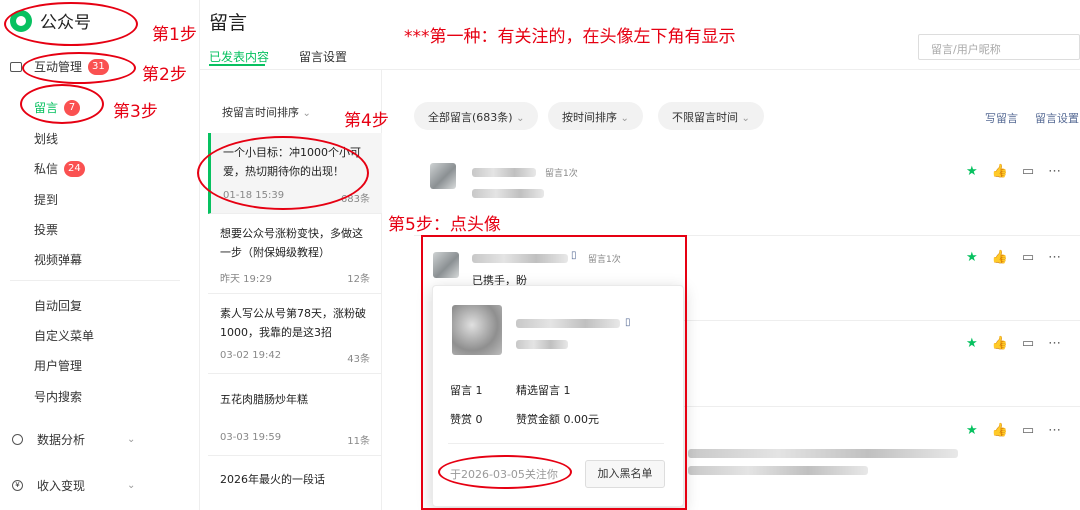 The height and width of the screenshot is (510, 1080). I want to click on write-comment-link: 写留言, so click(1001, 118).